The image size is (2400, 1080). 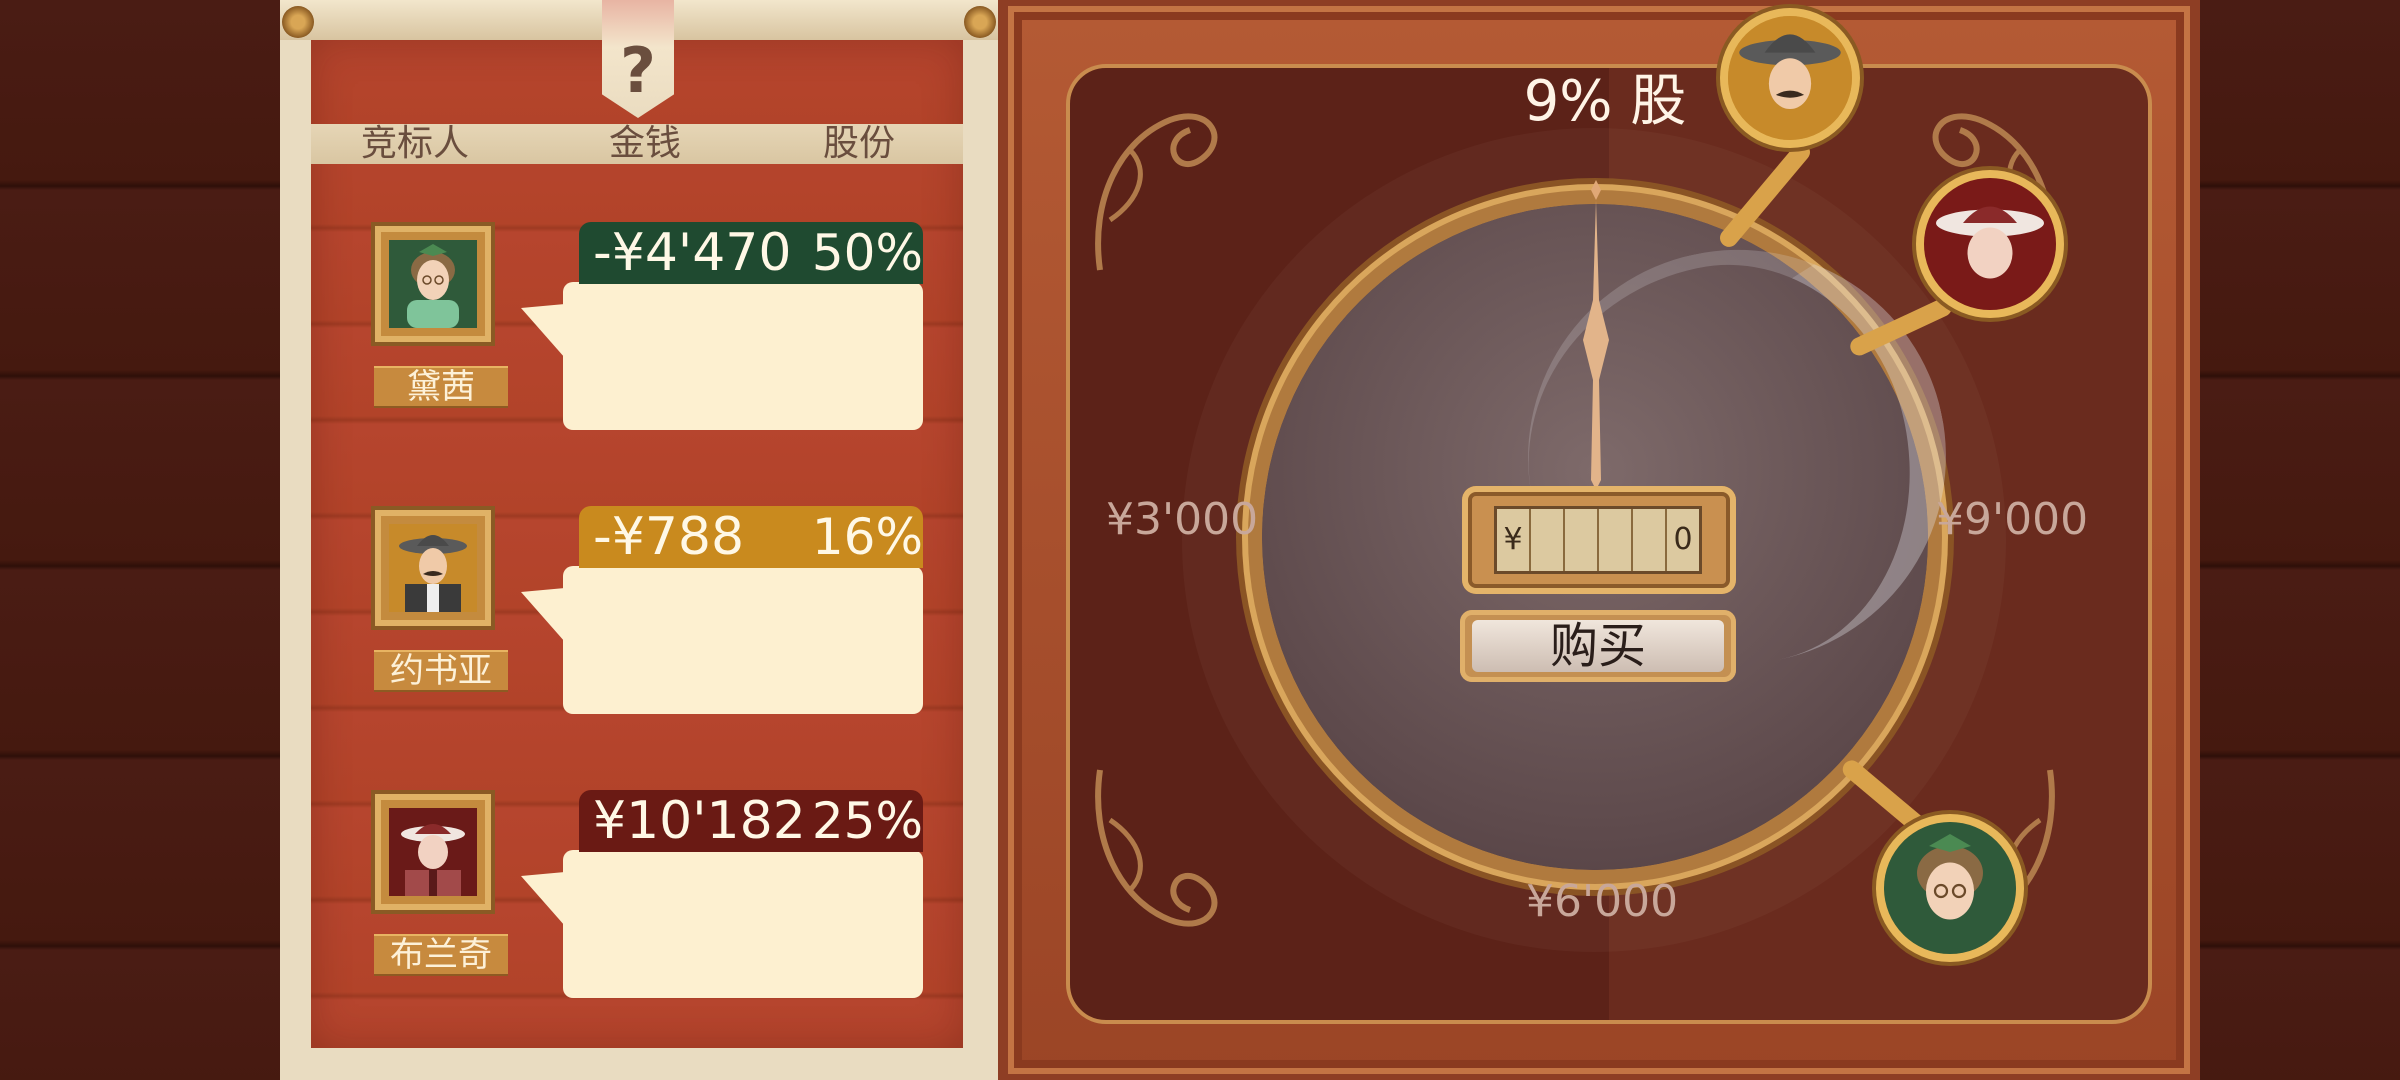 I want to click on price-value: 0, so click(x=1683, y=540).